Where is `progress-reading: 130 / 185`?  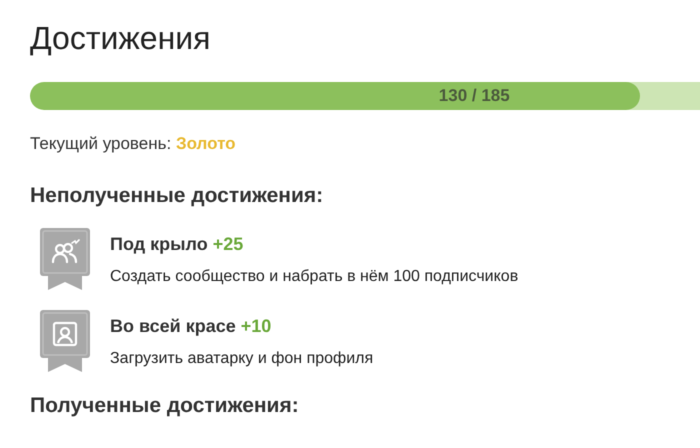
progress-reading: 130 / 185 is located at coordinates (474, 96).